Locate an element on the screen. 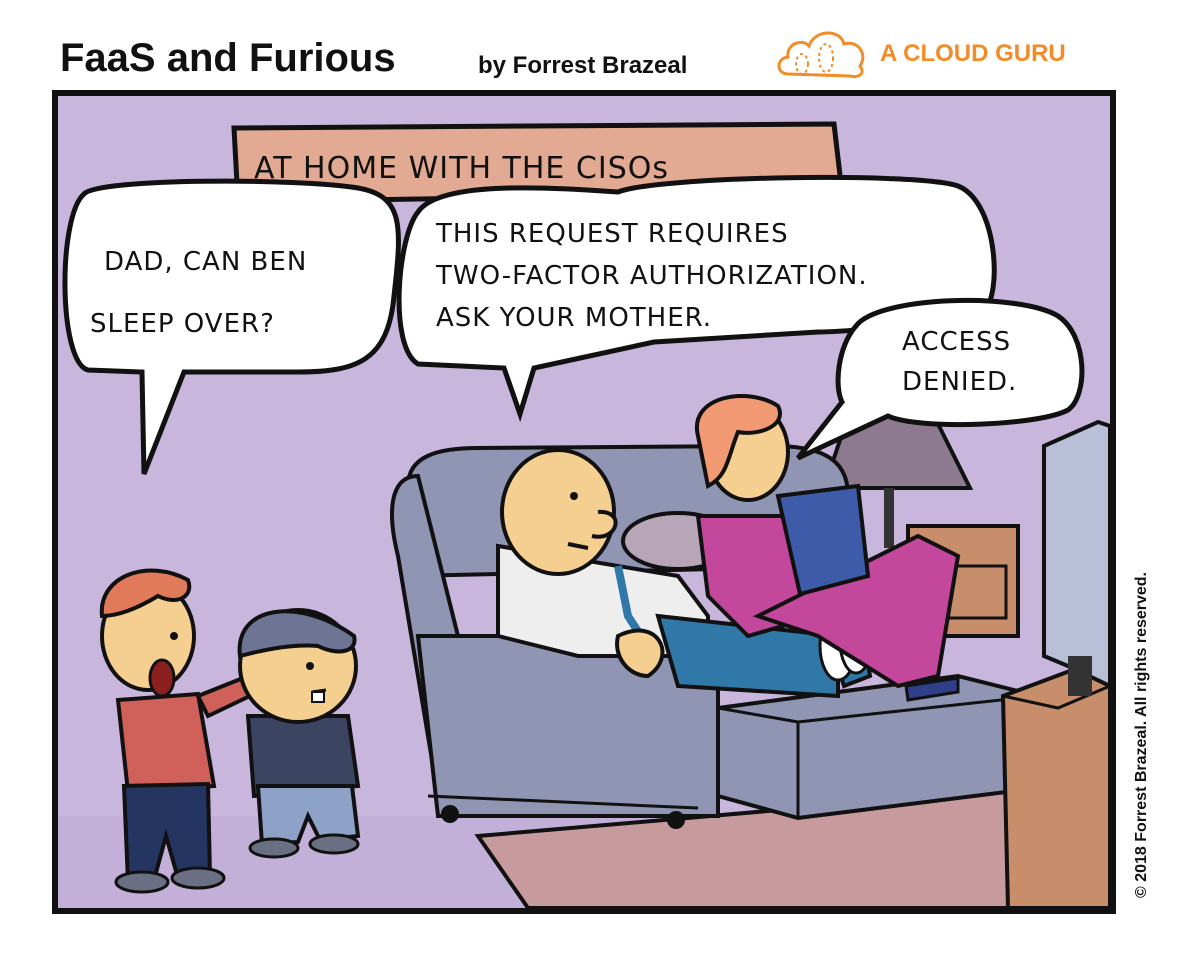 Image resolution: width=1200 pixels, height=956 pixels. dad-line-3: ASK YOUR MOTHER. is located at coordinates (574, 318).